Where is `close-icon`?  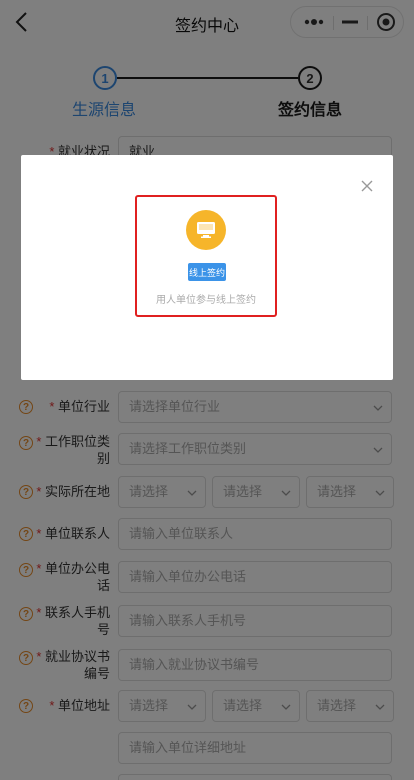
close-icon is located at coordinates (367, 186).